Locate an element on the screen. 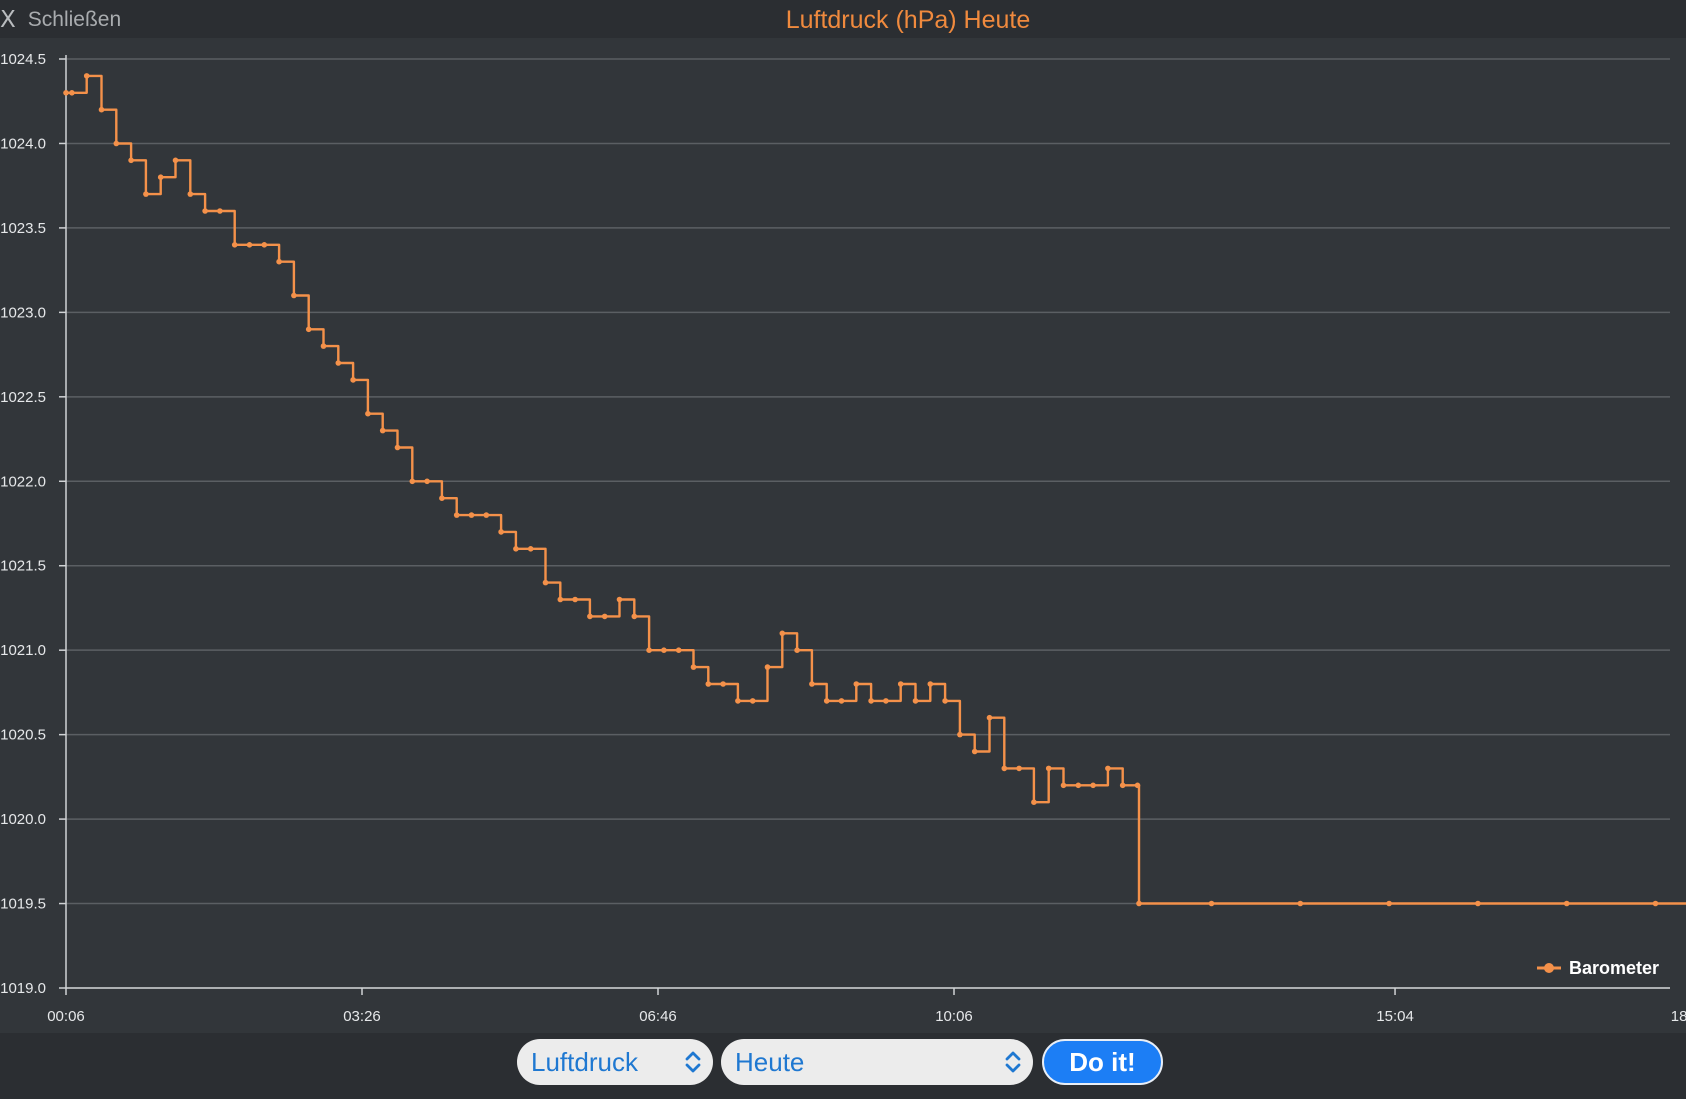  y-tick-label: 1020.5 is located at coordinates (23, 735).